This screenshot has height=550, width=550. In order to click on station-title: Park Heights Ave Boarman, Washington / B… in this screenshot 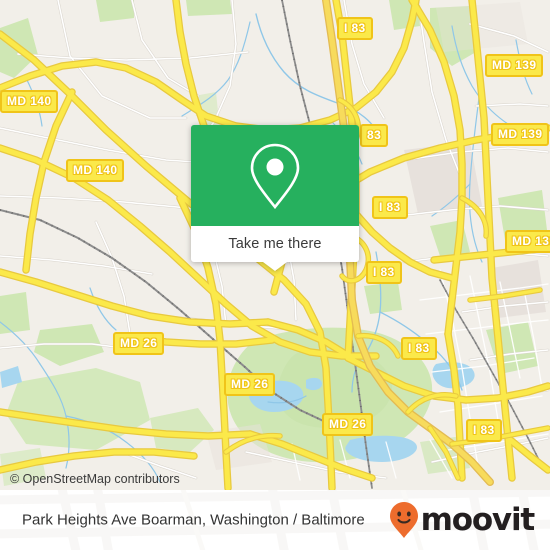, I will do `click(193, 520)`.